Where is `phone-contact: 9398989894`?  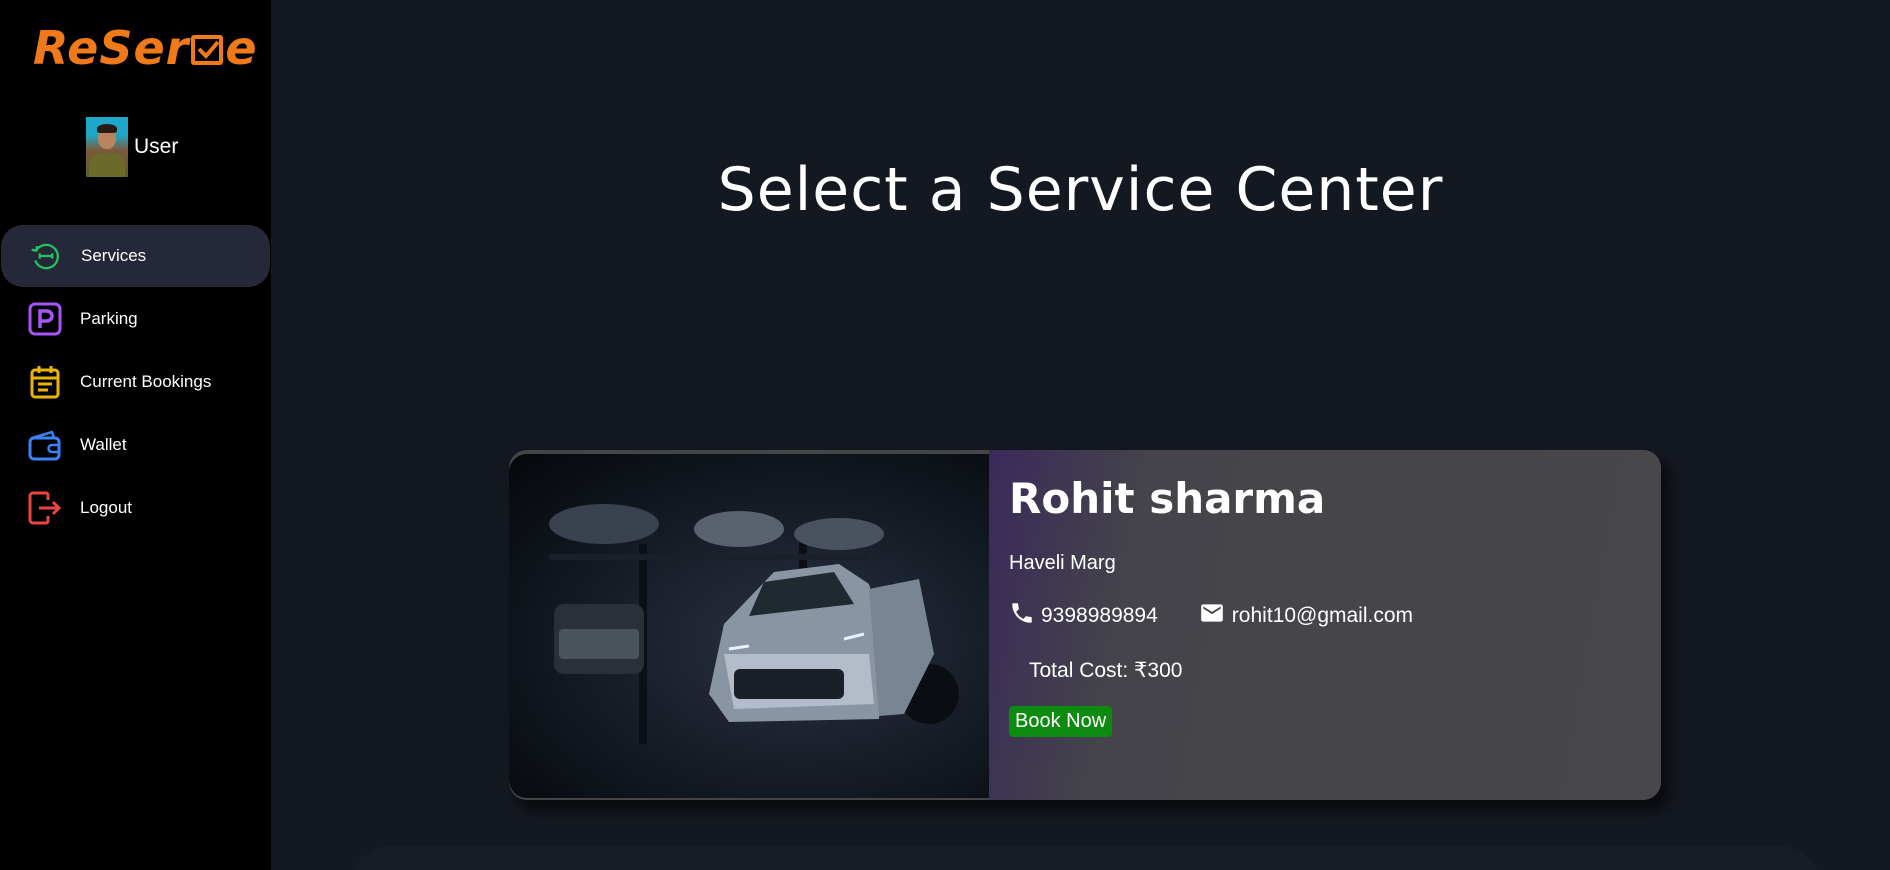
phone-contact: 9398989894 is located at coordinates (1083, 616).